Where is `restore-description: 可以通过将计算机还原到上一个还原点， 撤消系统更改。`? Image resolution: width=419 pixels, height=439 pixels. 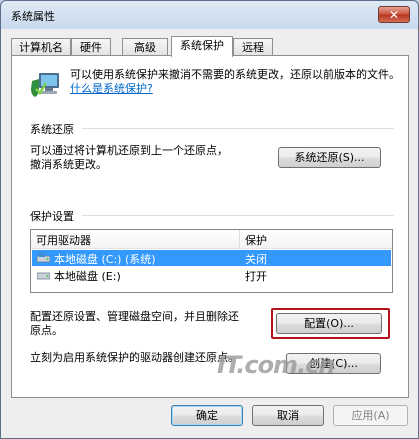 restore-description: 可以通过将计算机还原到上一个还原点， 撤消系统更改。 is located at coordinates (129, 158).